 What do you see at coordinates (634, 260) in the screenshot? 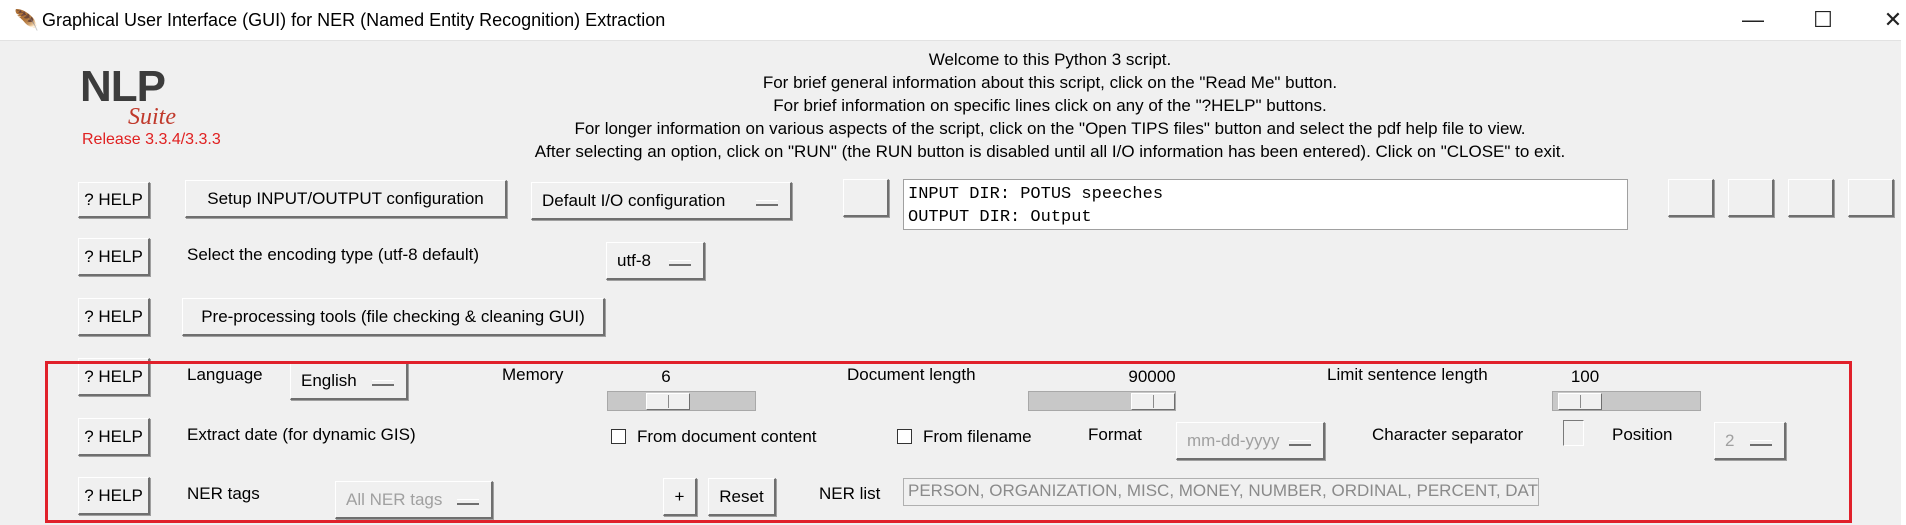
I see `encoding-value: utf-8` at bounding box center [634, 260].